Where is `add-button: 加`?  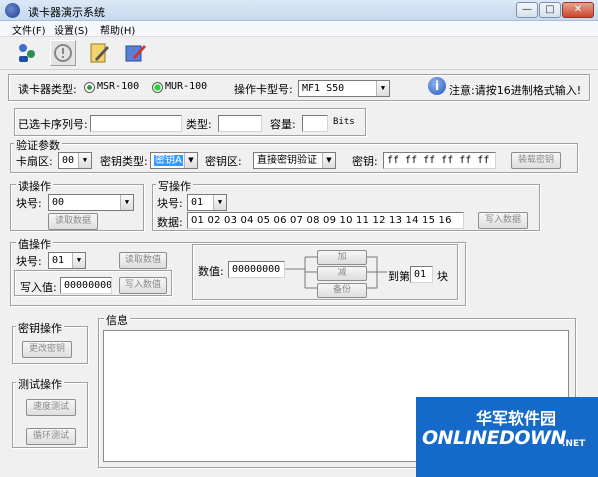
add-button: 加 is located at coordinates (342, 257).